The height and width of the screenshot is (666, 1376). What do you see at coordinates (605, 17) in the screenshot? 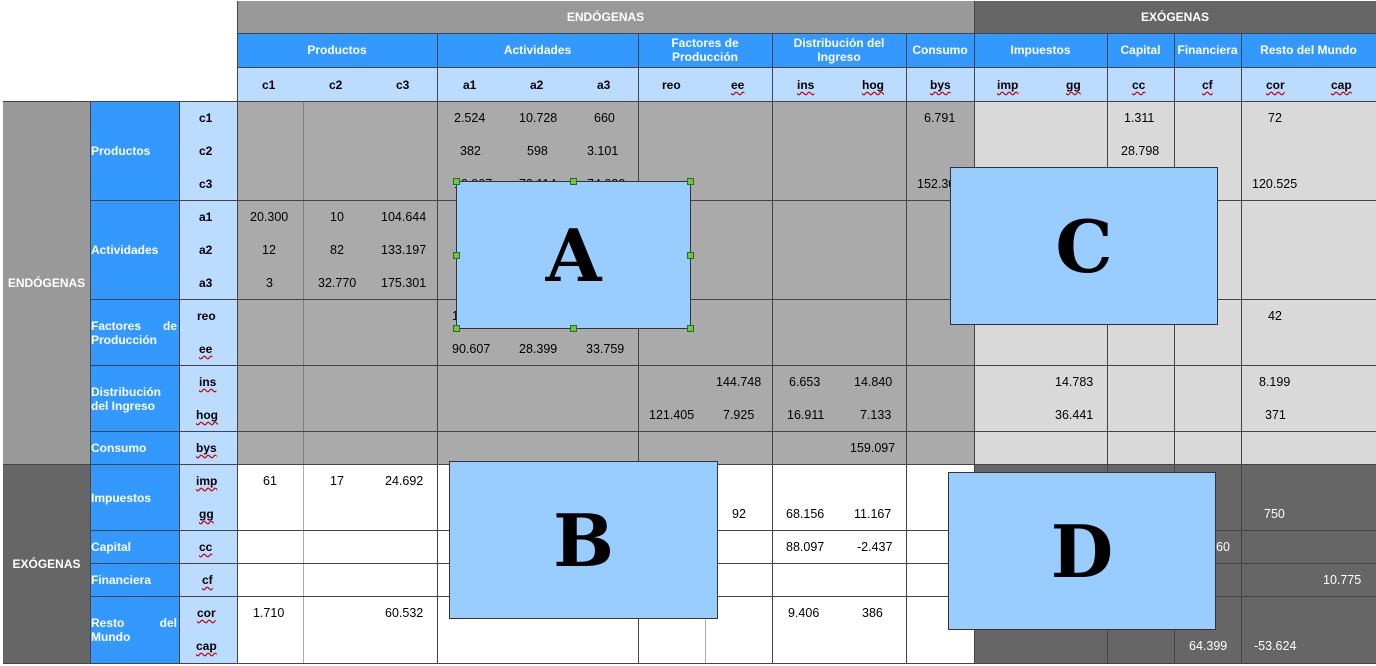
I see `header-endogenas: ENDÓGENAS` at bounding box center [605, 17].